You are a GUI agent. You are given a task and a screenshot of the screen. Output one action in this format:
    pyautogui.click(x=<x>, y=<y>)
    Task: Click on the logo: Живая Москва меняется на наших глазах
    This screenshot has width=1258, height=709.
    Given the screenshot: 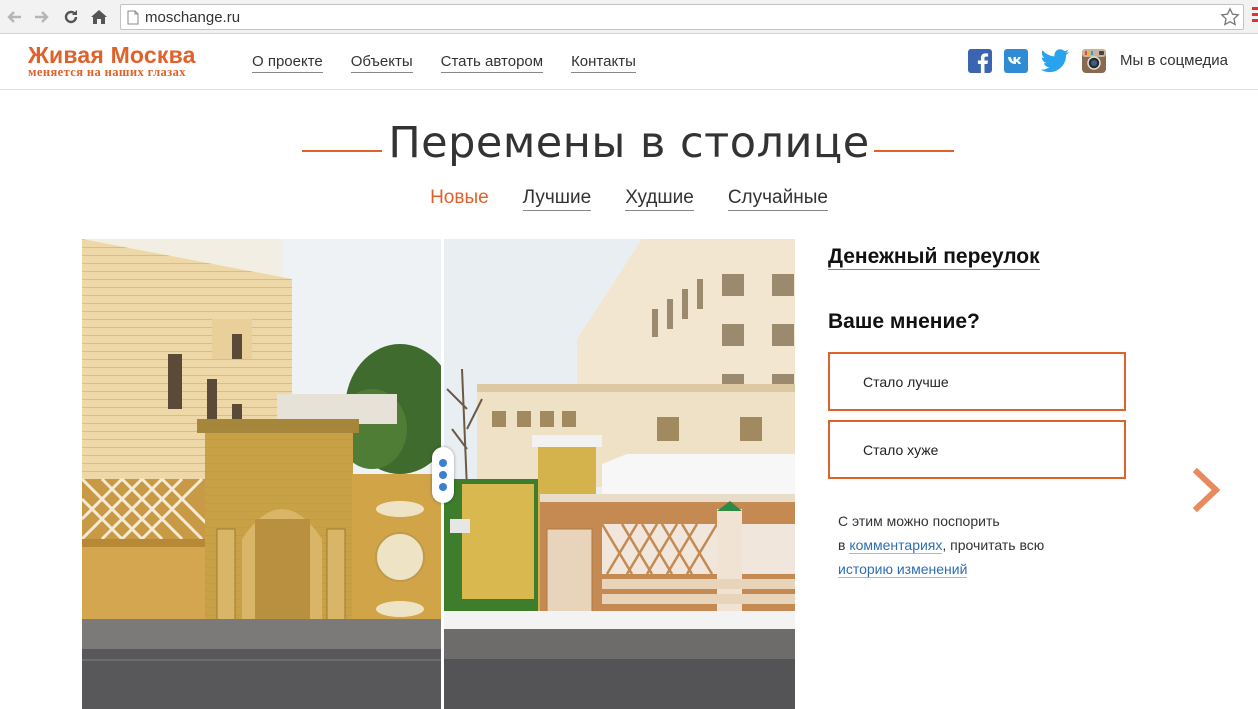 What is the action you would take?
    pyautogui.click(x=112, y=61)
    